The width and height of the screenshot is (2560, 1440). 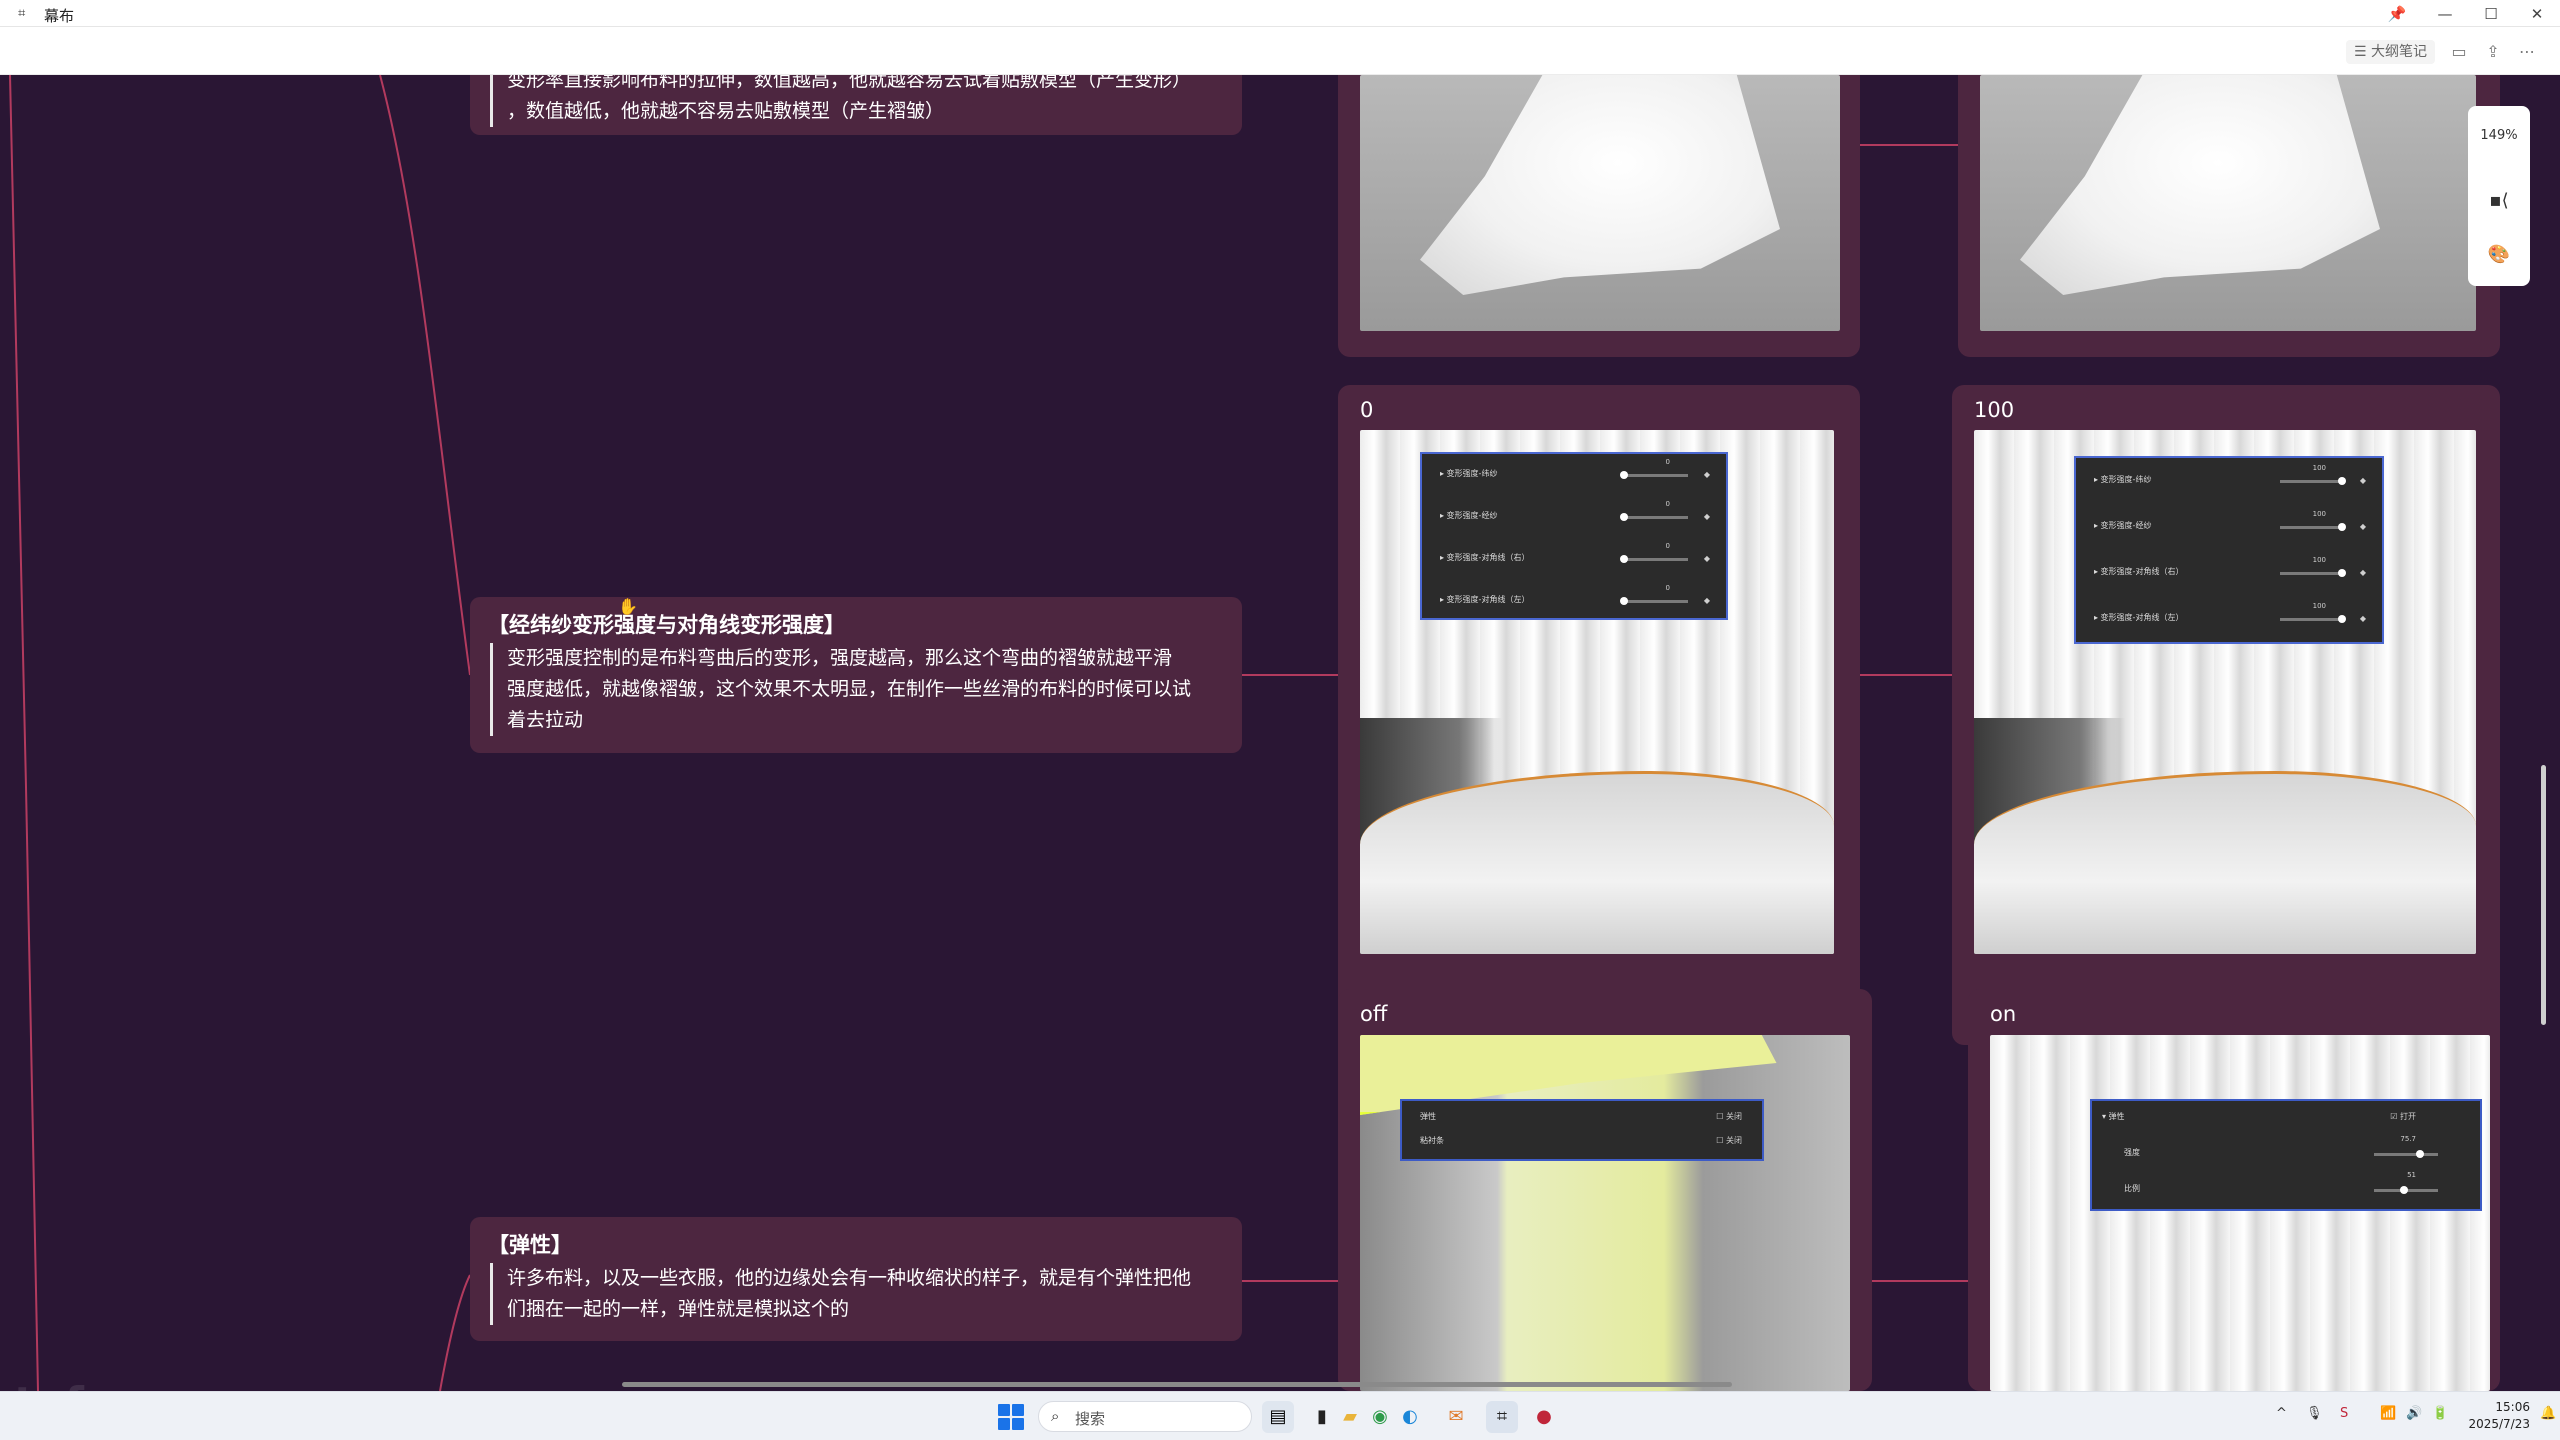 What do you see at coordinates (2344, 1413) in the screenshot?
I see `antivirus-icon: S` at bounding box center [2344, 1413].